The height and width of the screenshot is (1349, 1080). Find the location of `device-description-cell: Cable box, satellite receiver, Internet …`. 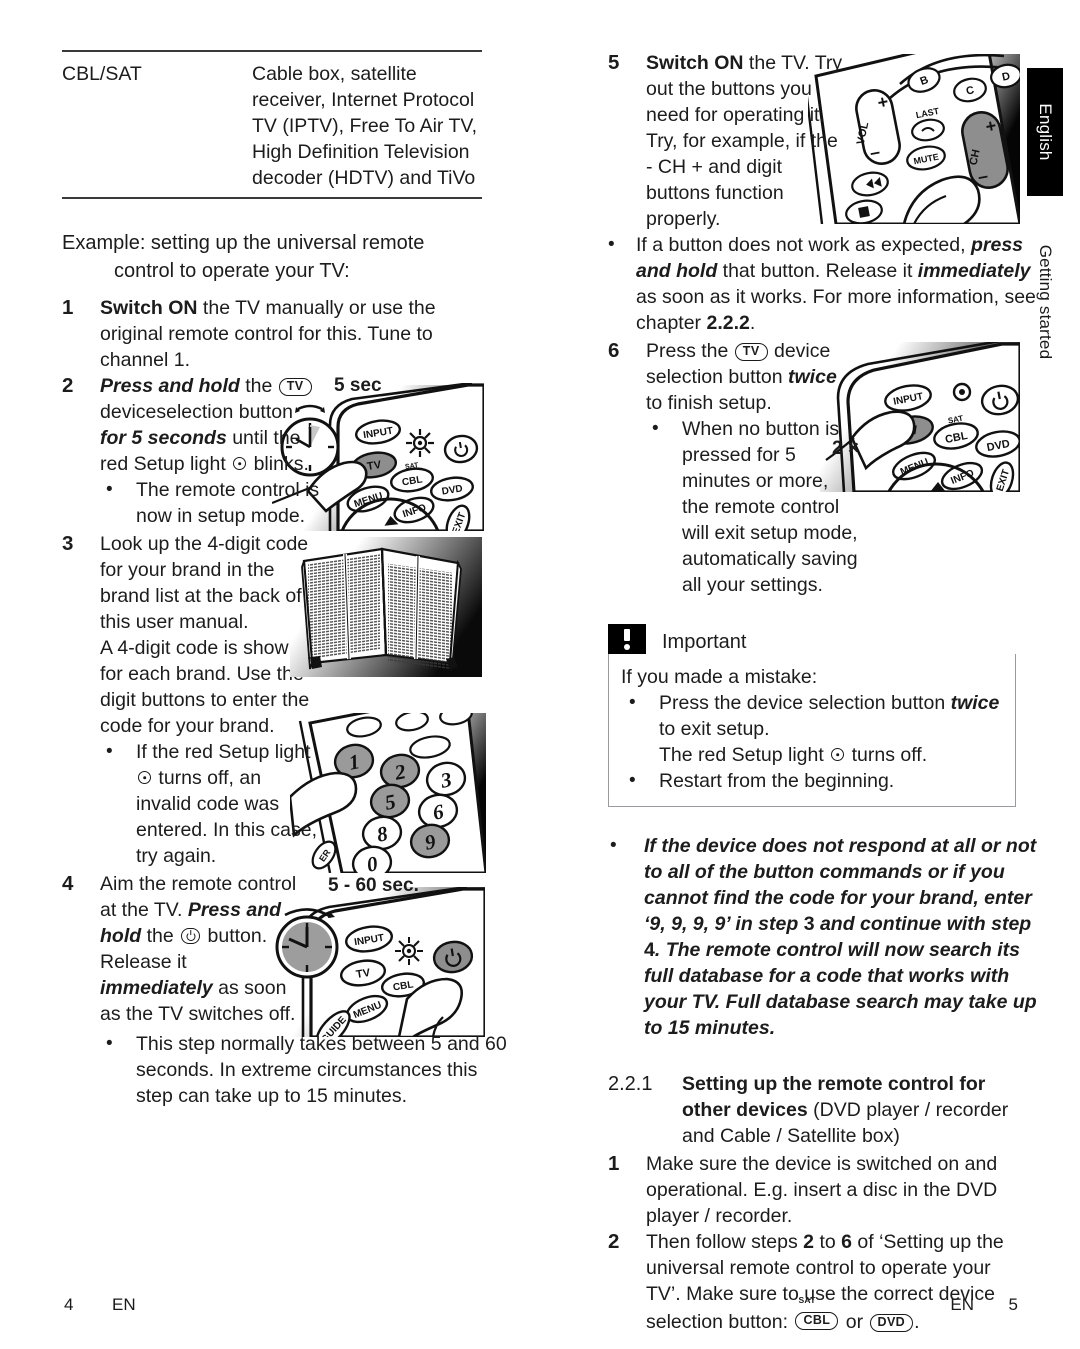

device-description-cell: Cable box, satellite receiver, Internet … is located at coordinates (365, 126).